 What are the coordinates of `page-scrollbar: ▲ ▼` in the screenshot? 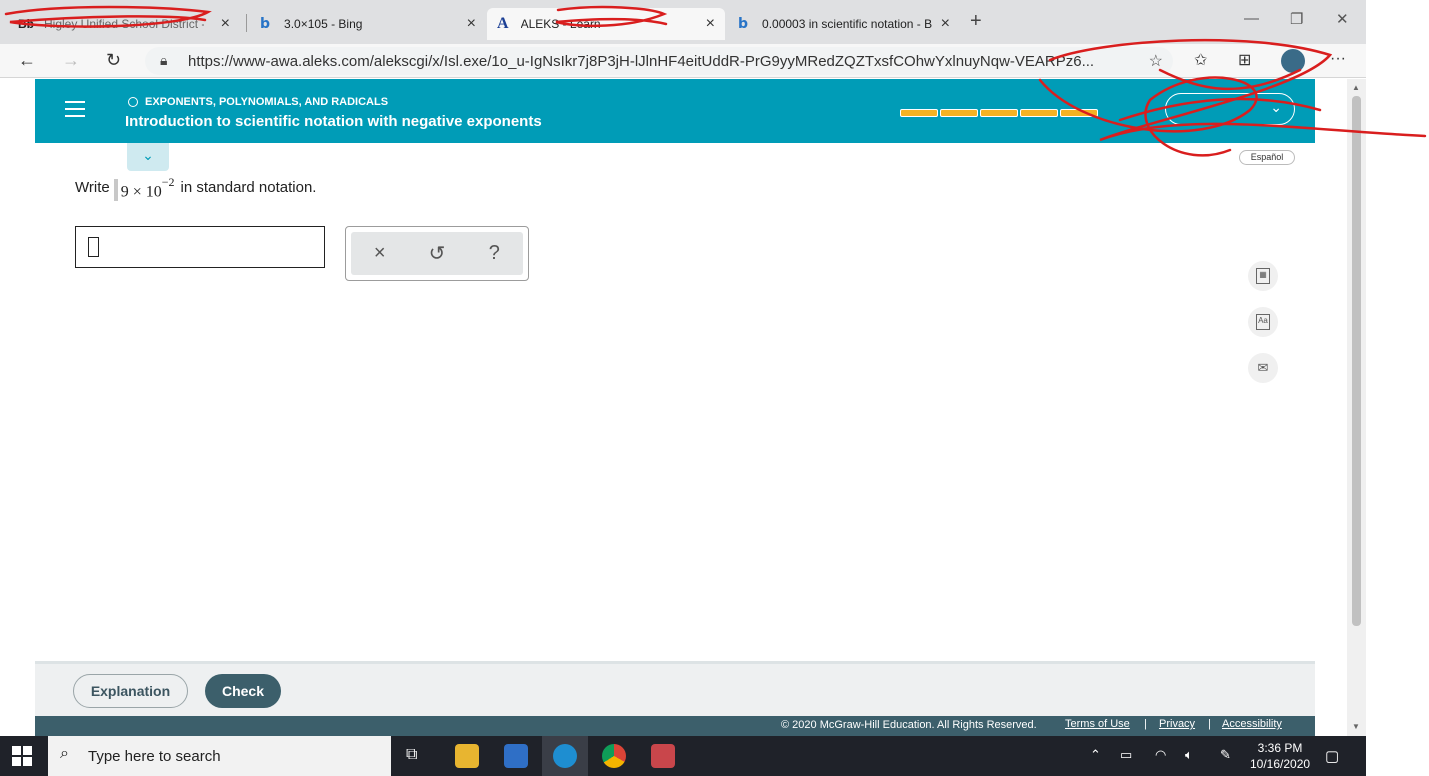 It's located at (1356, 407).